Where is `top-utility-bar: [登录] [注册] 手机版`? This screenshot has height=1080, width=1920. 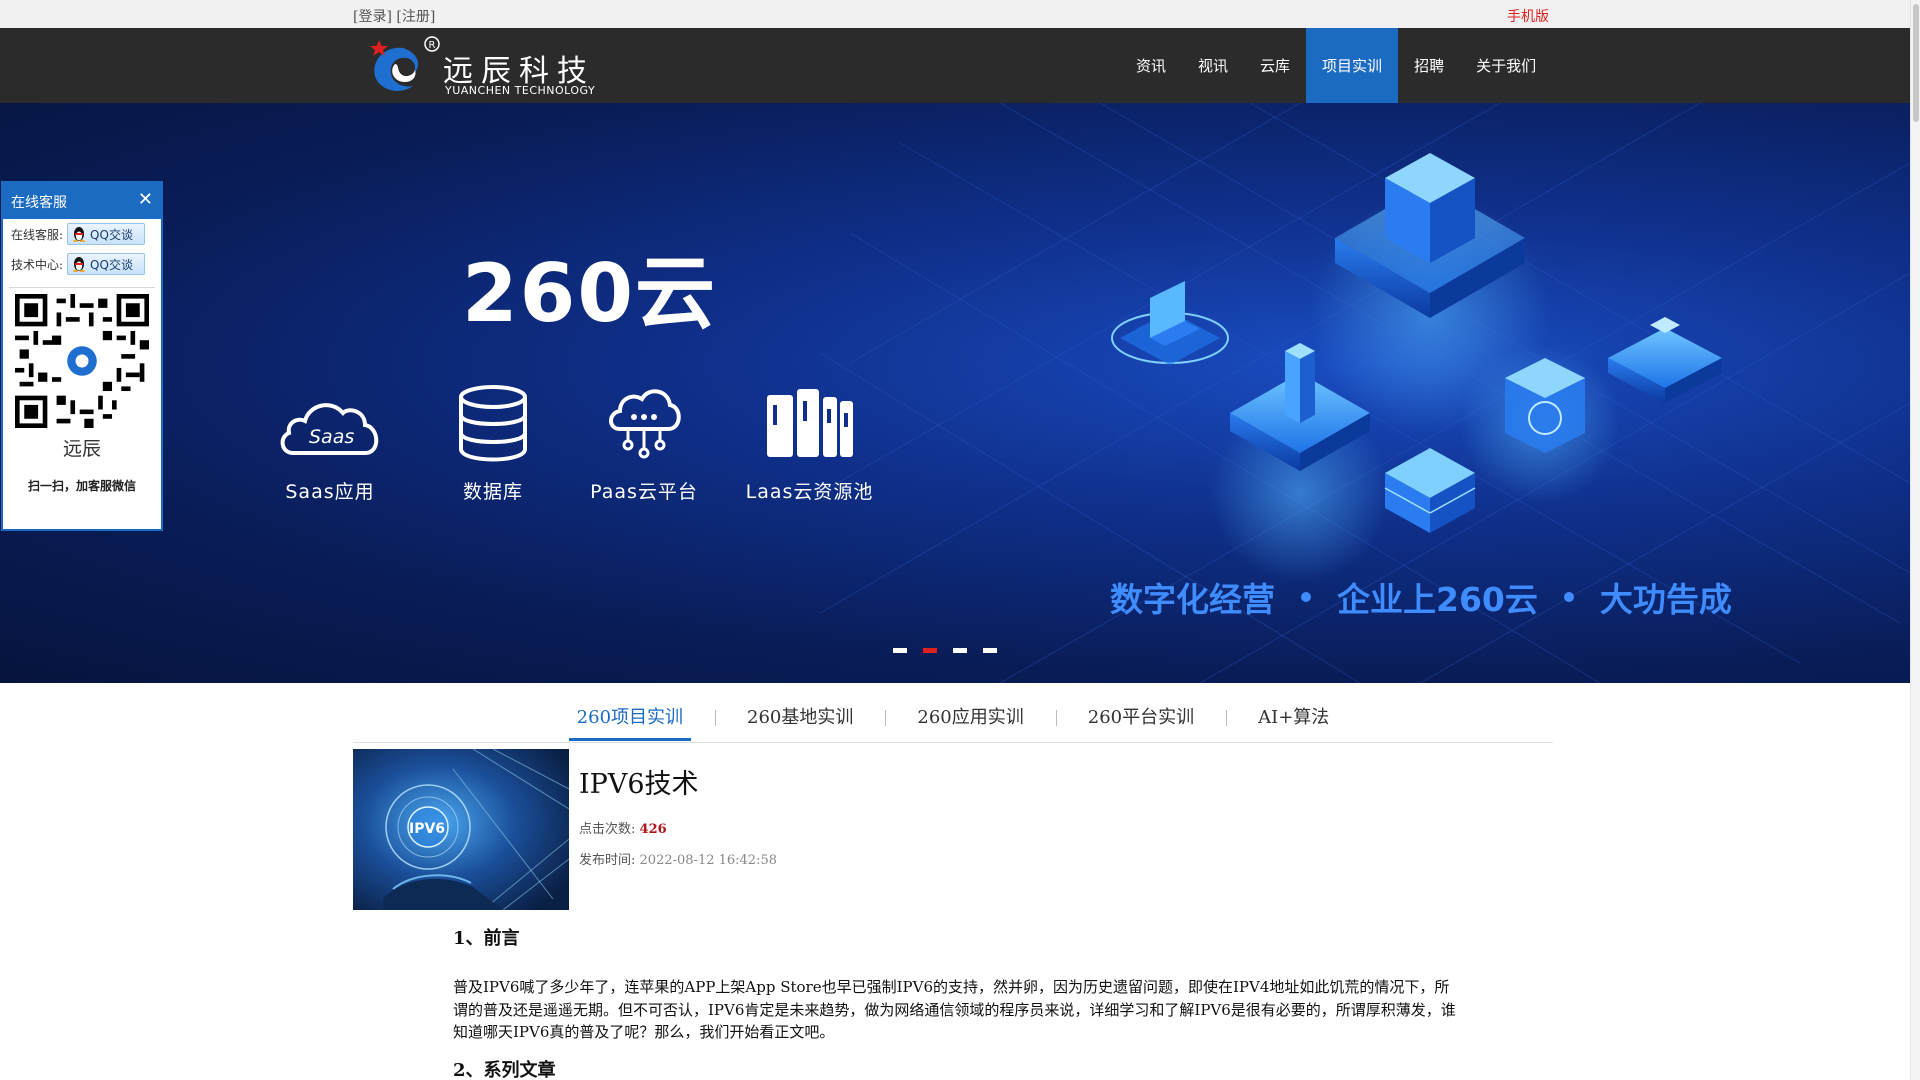
top-utility-bar: [登录] [注册] 手机版 is located at coordinates (955, 14).